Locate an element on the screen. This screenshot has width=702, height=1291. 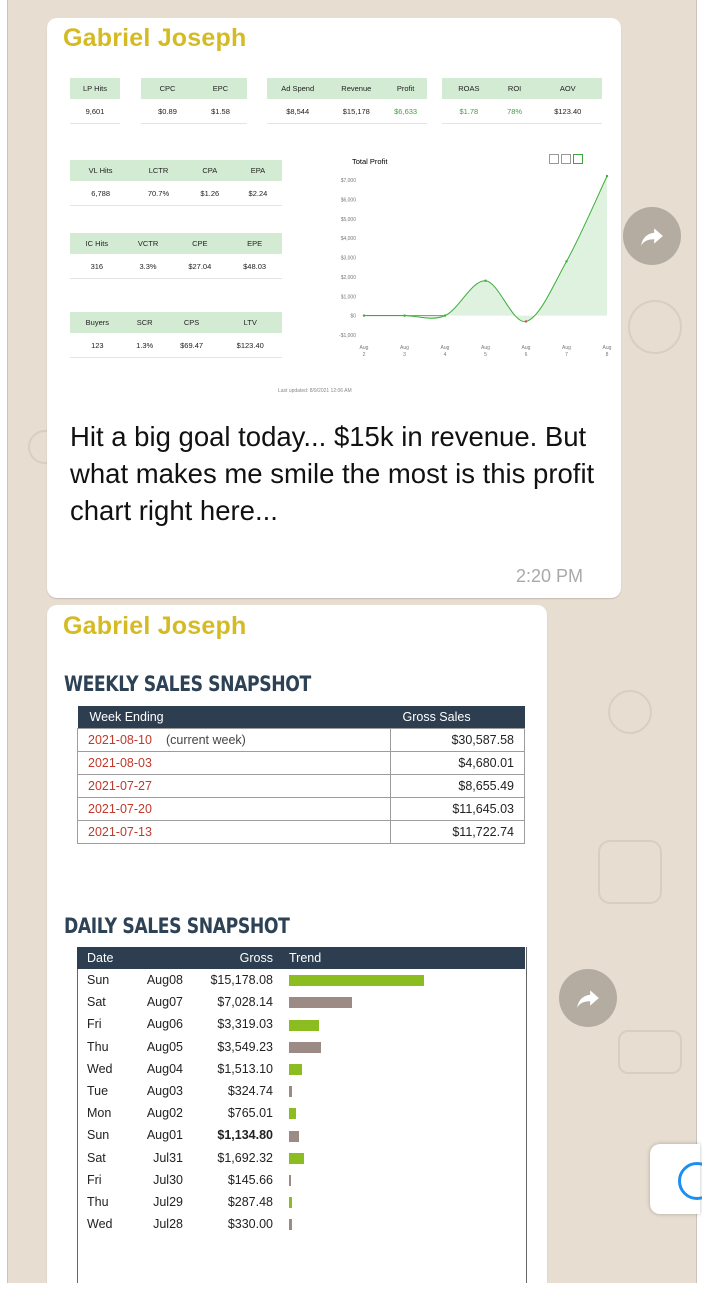
metric-value: $69.47 is located at coordinates (191, 345).